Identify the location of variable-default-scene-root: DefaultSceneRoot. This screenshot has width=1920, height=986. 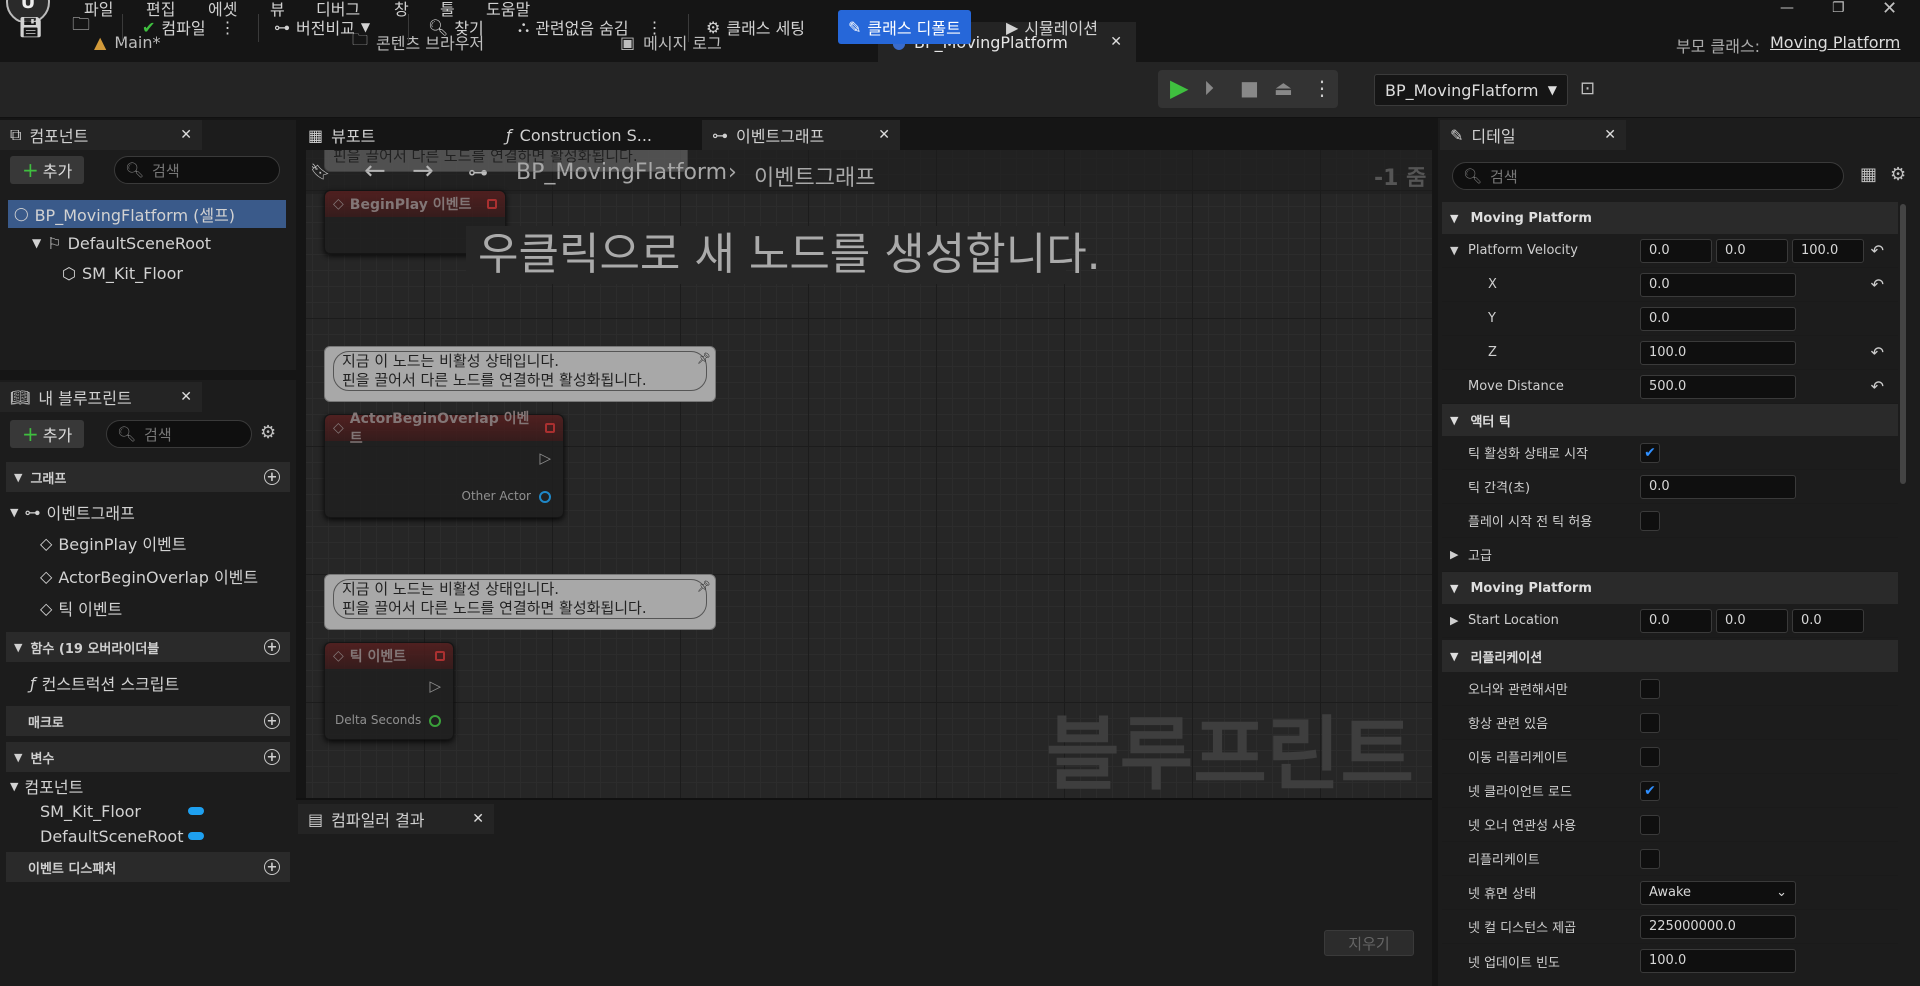
(122, 836).